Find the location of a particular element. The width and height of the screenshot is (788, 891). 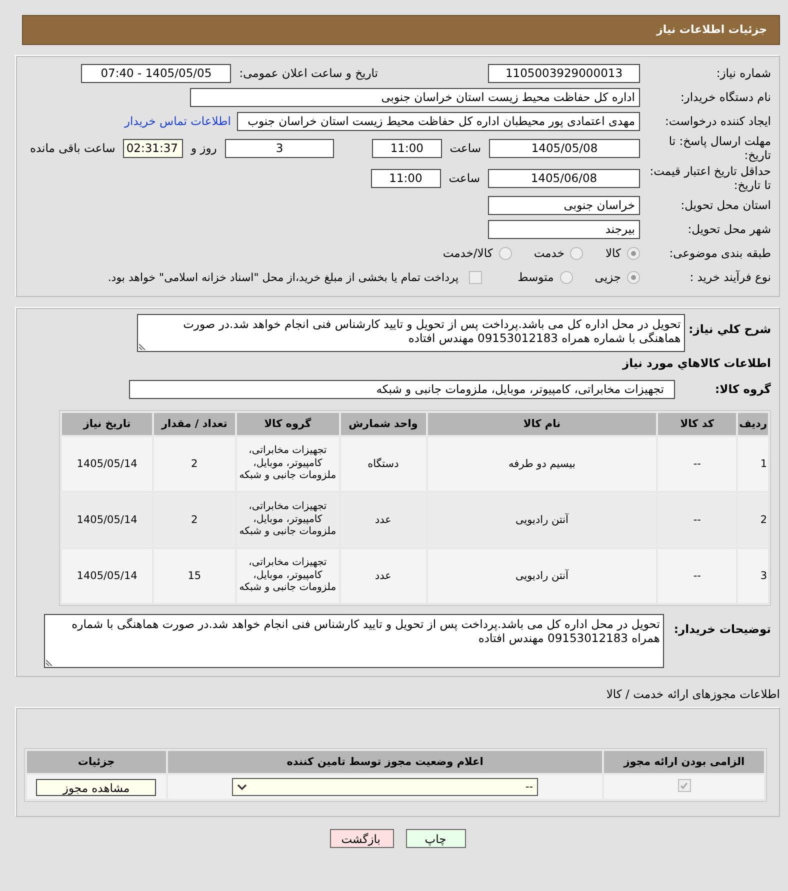

field-label: استان محل تحویل: is located at coordinates (725, 205).